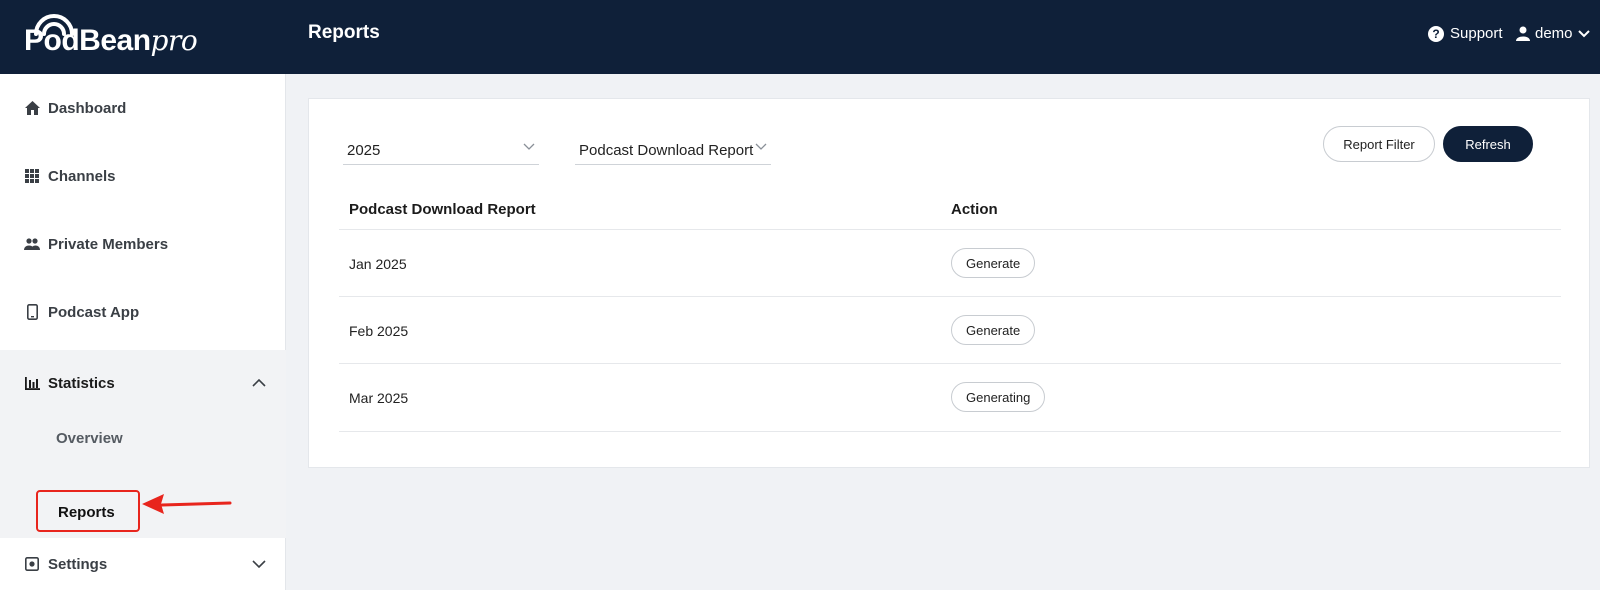 This screenshot has width=1600, height=590. I want to click on table-row: Feb 2025 Generate, so click(950, 330).